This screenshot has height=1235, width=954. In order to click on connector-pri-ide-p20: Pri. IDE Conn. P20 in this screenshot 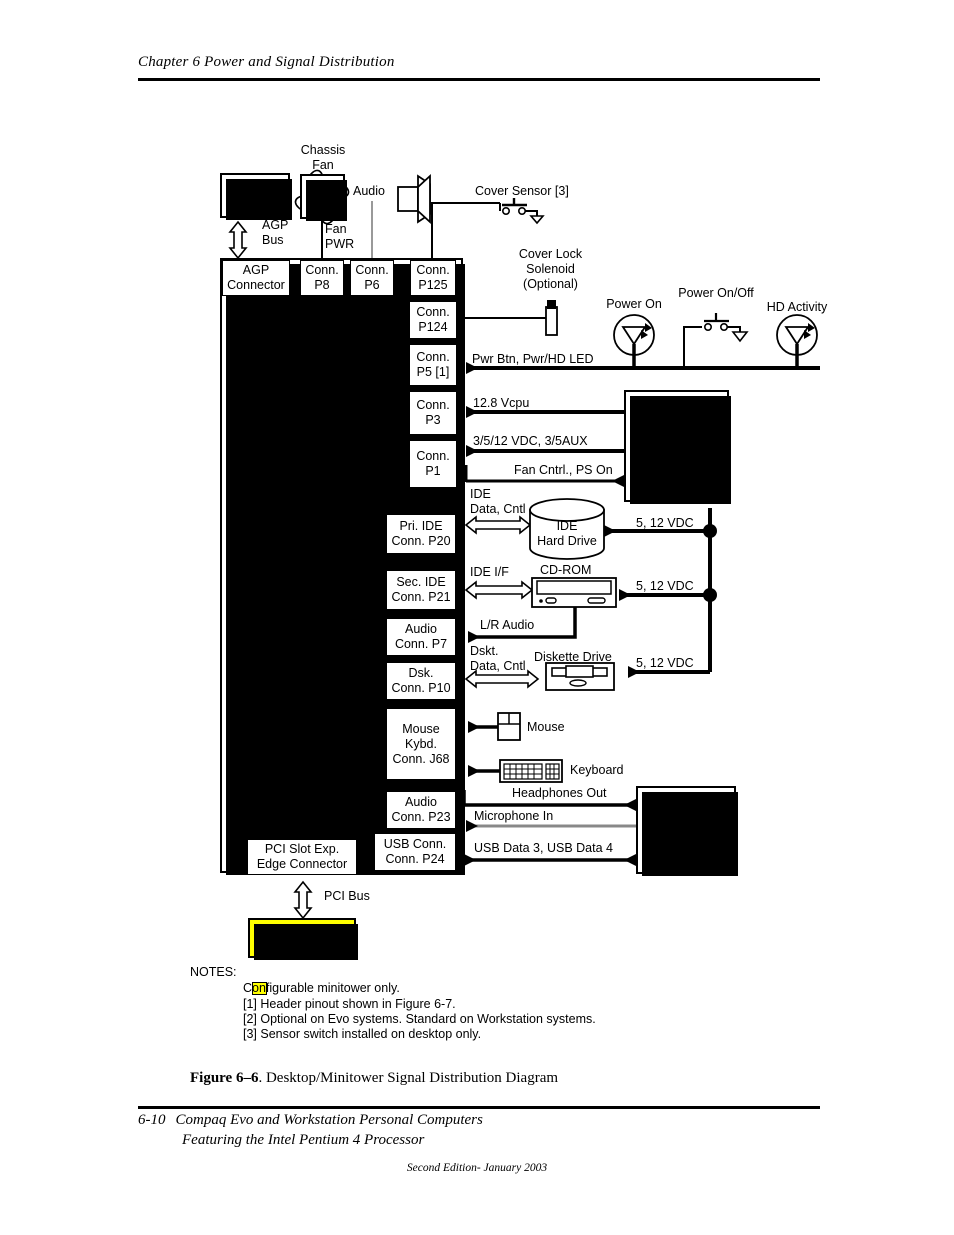, I will do `click(421, 534)`.